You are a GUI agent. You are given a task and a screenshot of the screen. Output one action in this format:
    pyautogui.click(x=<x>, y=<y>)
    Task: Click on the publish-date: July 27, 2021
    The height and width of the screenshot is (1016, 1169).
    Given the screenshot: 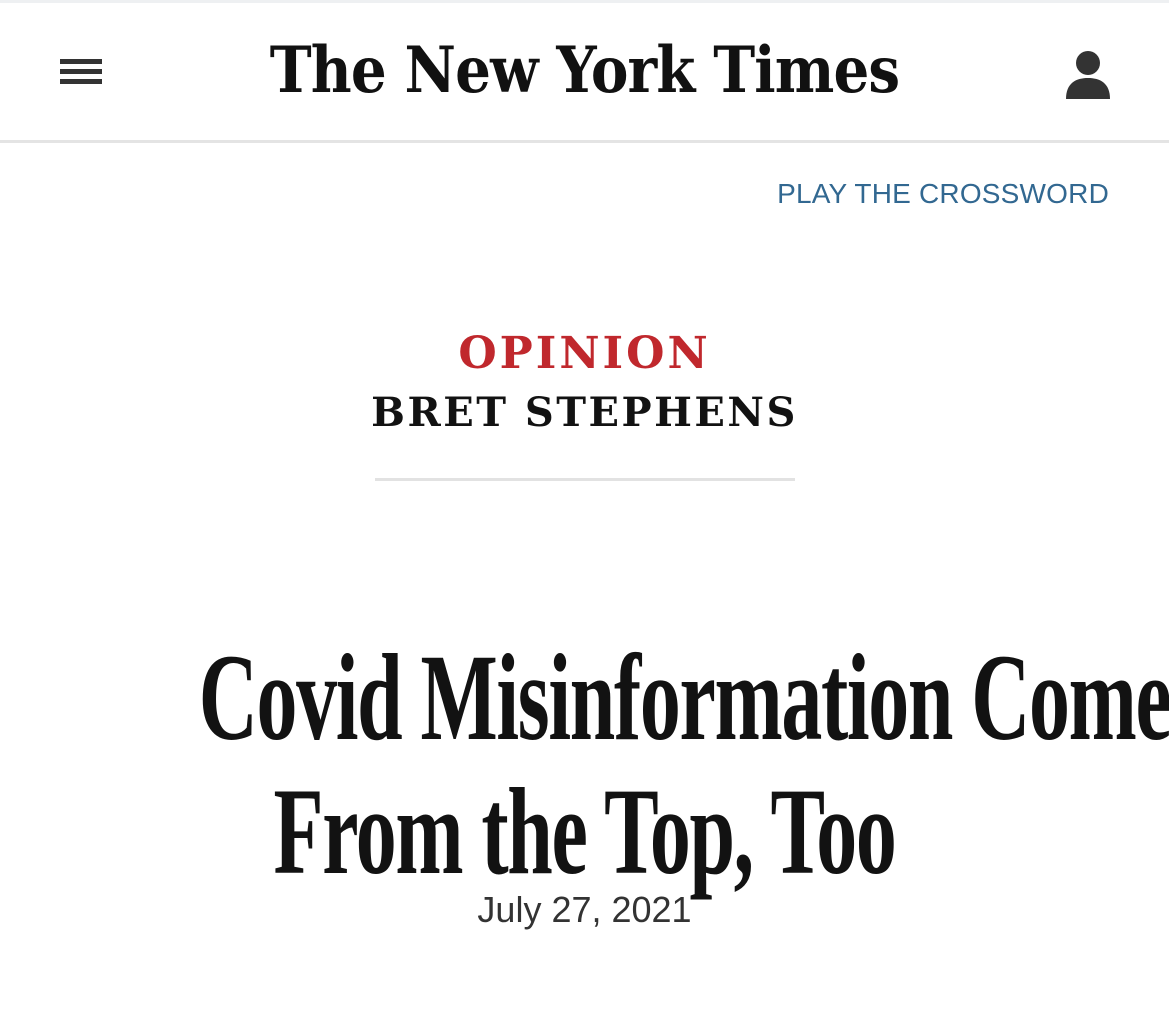 What is the action you would take?
    pyautogui.click(x=584, y=909)
    